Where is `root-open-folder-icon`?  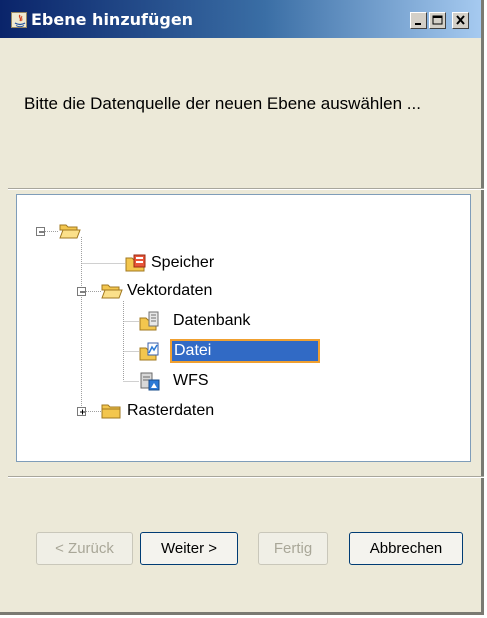 root-open-folder-icon is located at coordinates (70, 231).